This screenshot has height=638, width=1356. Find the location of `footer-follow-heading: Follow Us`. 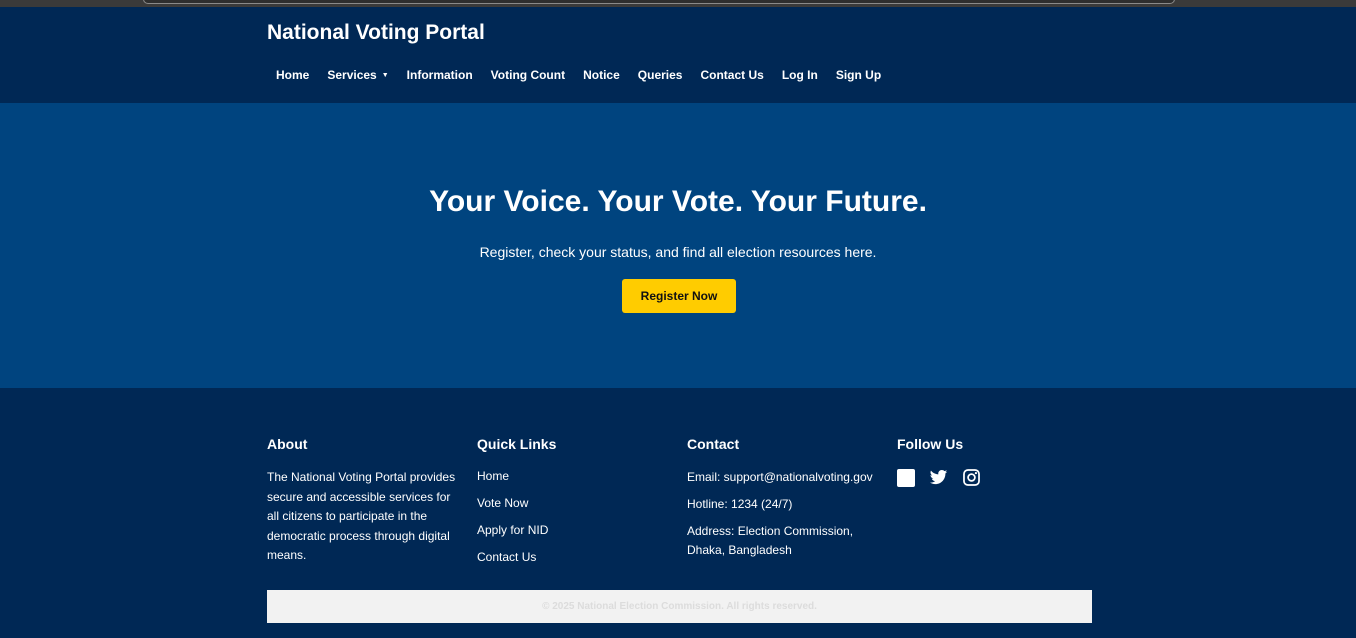

footer-follow-heading: Follow Us is located at coordinates (930, 444).